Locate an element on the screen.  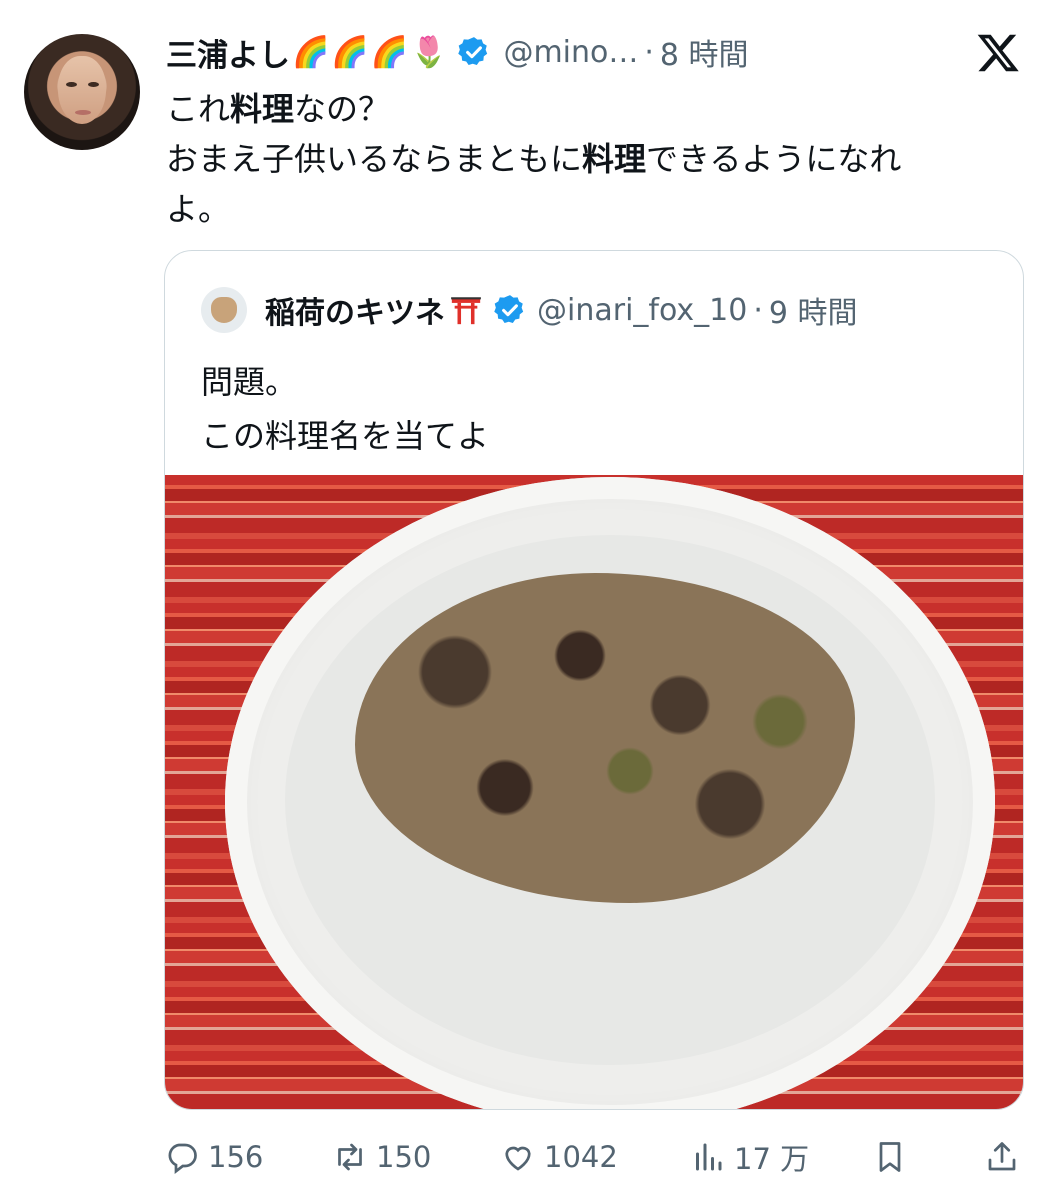
quoted-author-avatar is located at coordinates (224, 310).